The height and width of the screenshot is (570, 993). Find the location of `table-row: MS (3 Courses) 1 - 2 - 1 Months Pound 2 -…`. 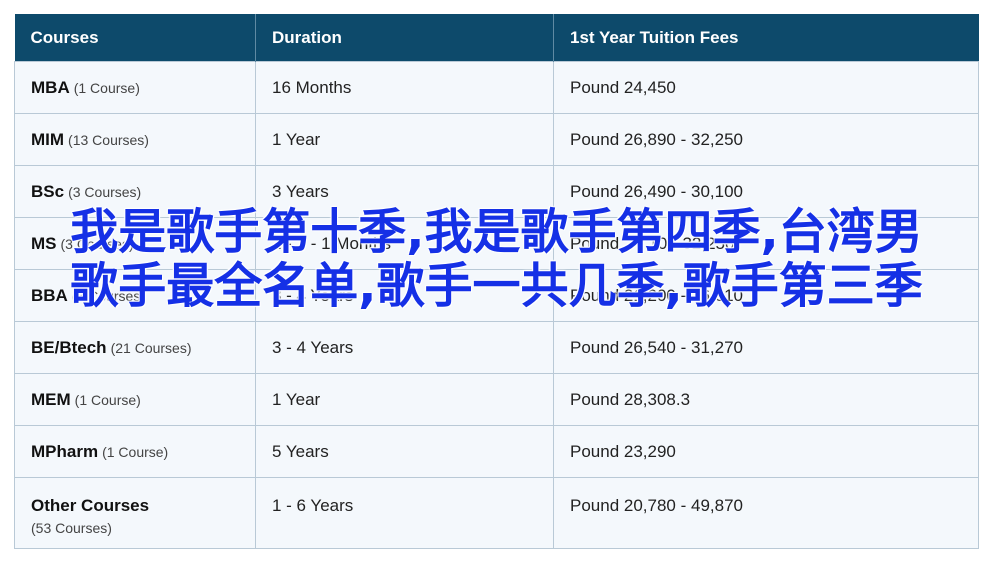

table-row: MS (3 Courses) 1 - 2 - 1 Months Pound 2 -… is located at coordinates (496, 243).